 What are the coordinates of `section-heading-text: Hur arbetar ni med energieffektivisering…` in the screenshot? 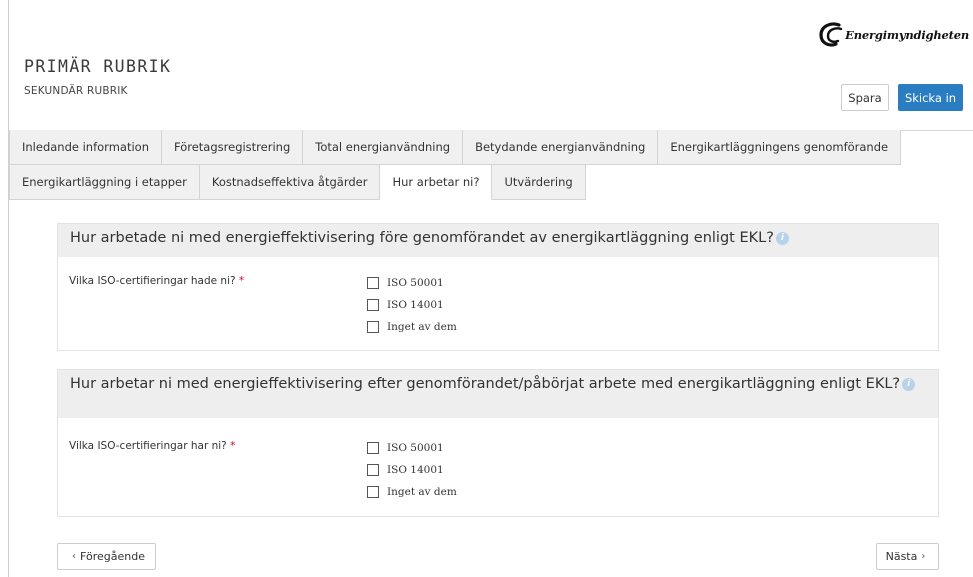 It's located at (485, 384).